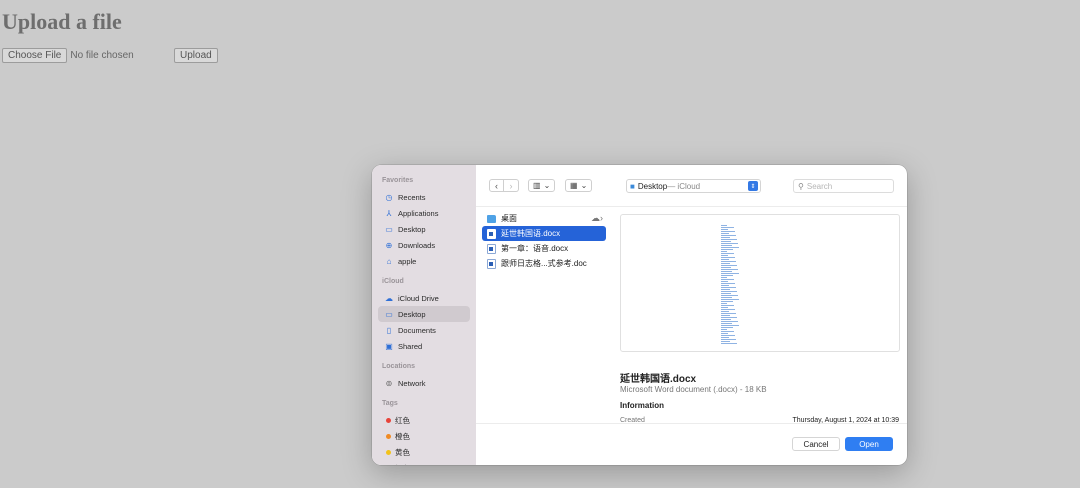 This screenshot has height=488, width=1080. I want to click on sidebar-item-desktop: ▭ Desktop, so click(424, 229).